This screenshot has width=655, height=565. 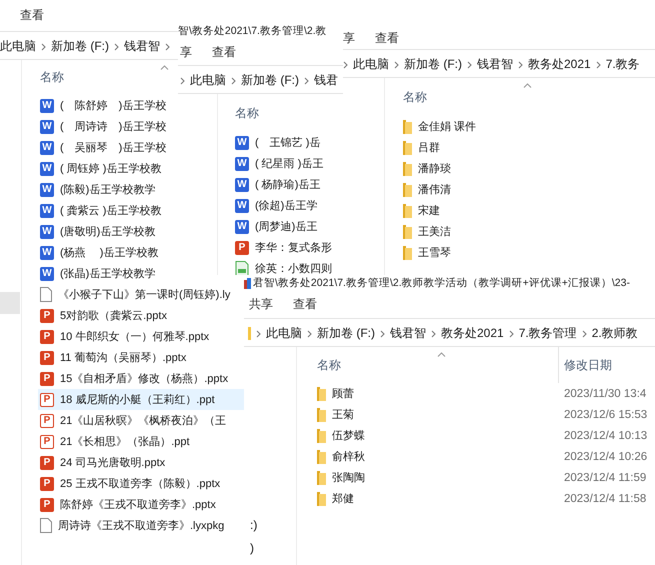 I want to click on file-row: P 21《长相思》（张晶）.ppt, so click(x=114, y=441).